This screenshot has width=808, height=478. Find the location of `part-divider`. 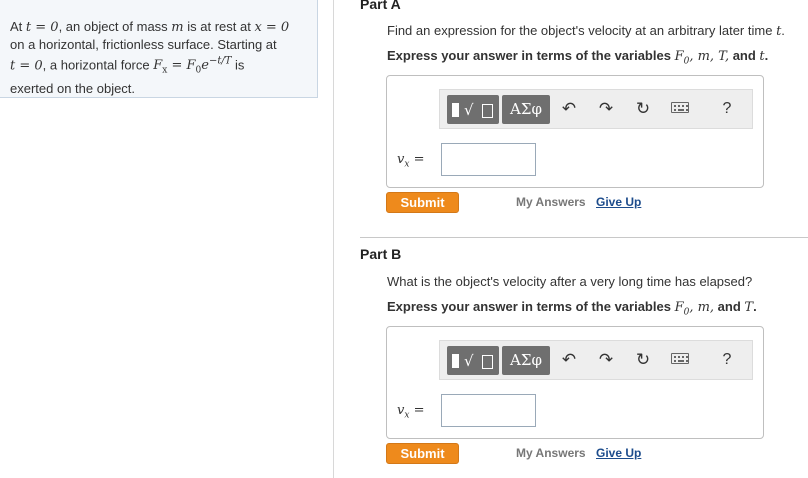

part-divider is located at coordinates (584, 237).